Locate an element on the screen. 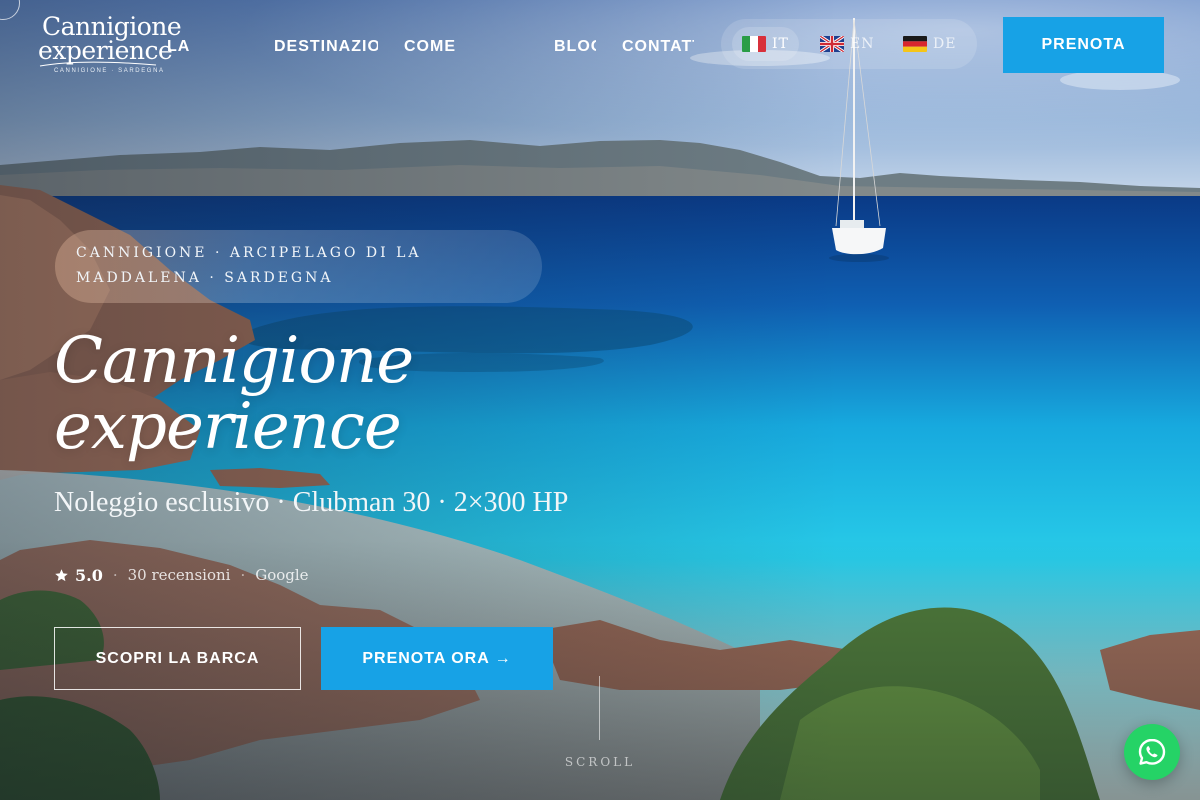 This screenshot has height=800, width=1200. logo-tagline: CANNIGIONE · SARDEGNA is located at coordinates (109, 71).